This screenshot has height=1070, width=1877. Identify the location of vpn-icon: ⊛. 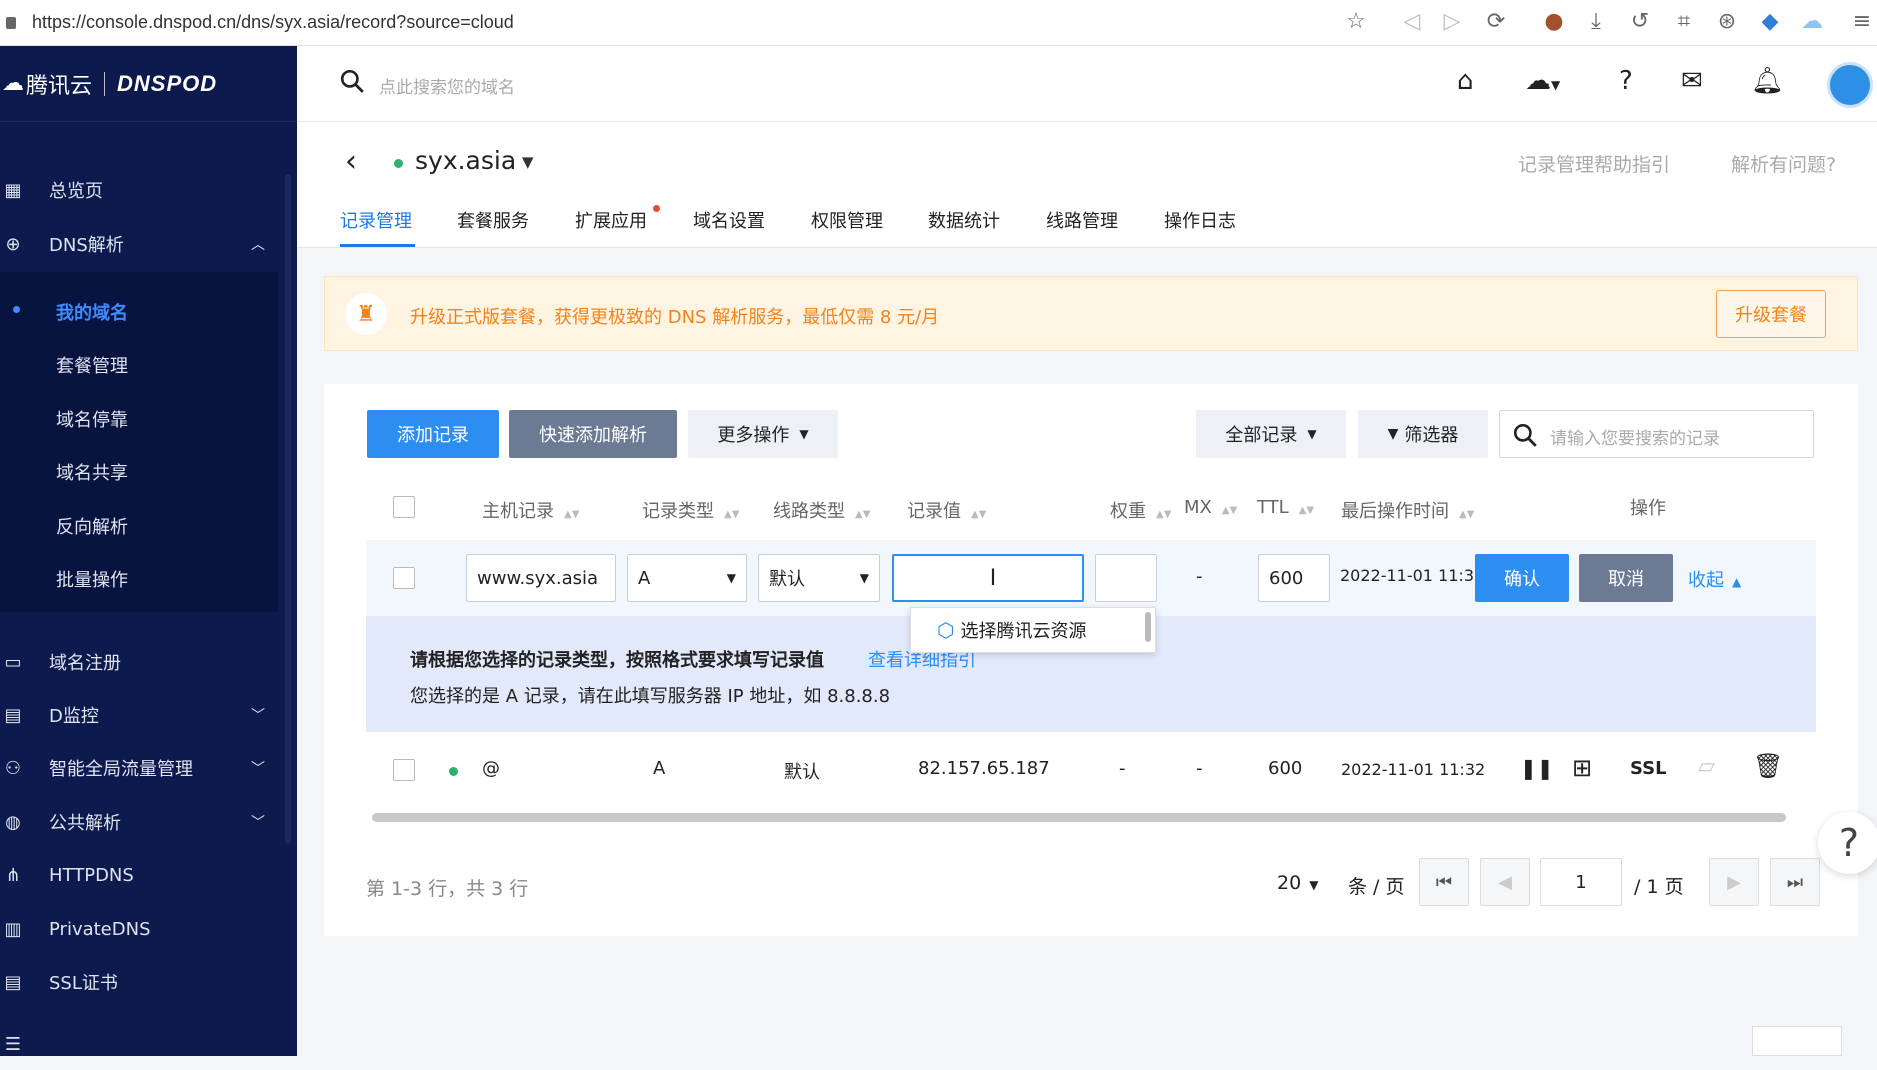
(1727, 22).